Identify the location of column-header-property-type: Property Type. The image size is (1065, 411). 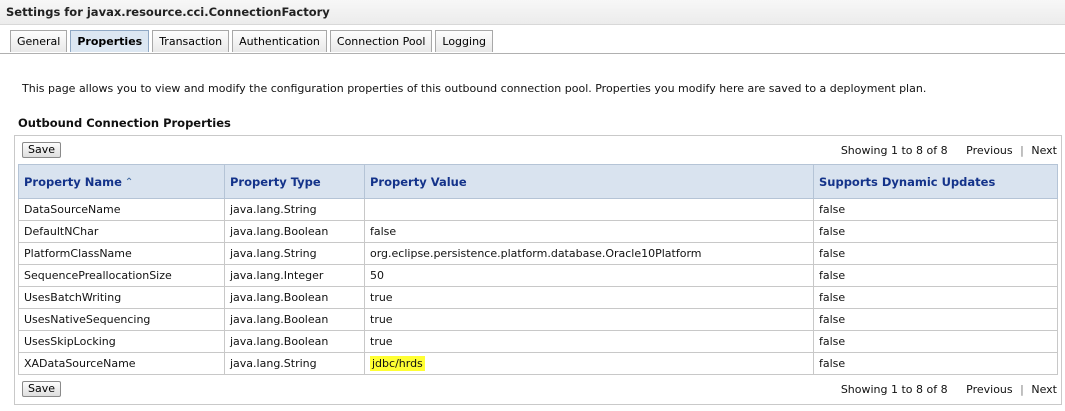
(294, 181).